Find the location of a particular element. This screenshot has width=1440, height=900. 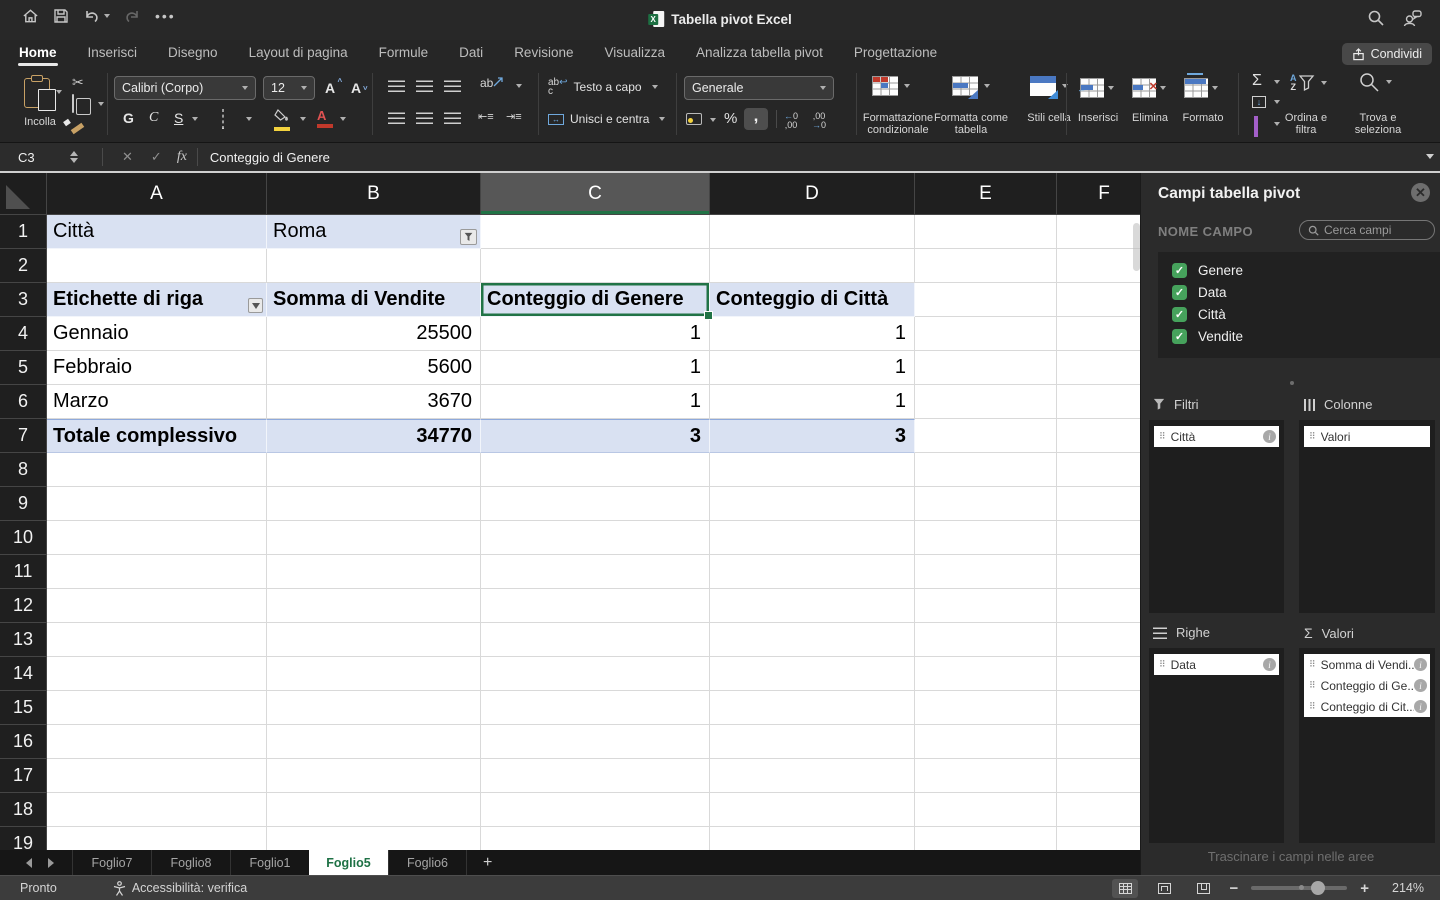

field-checkbox-vendite: ✓ is located at coordinates (1179, 336).